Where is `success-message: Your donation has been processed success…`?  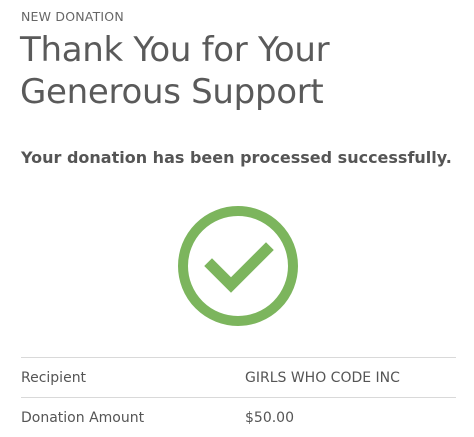
success-message: Your donation has been processed success… is located at coordinates (236, 157).